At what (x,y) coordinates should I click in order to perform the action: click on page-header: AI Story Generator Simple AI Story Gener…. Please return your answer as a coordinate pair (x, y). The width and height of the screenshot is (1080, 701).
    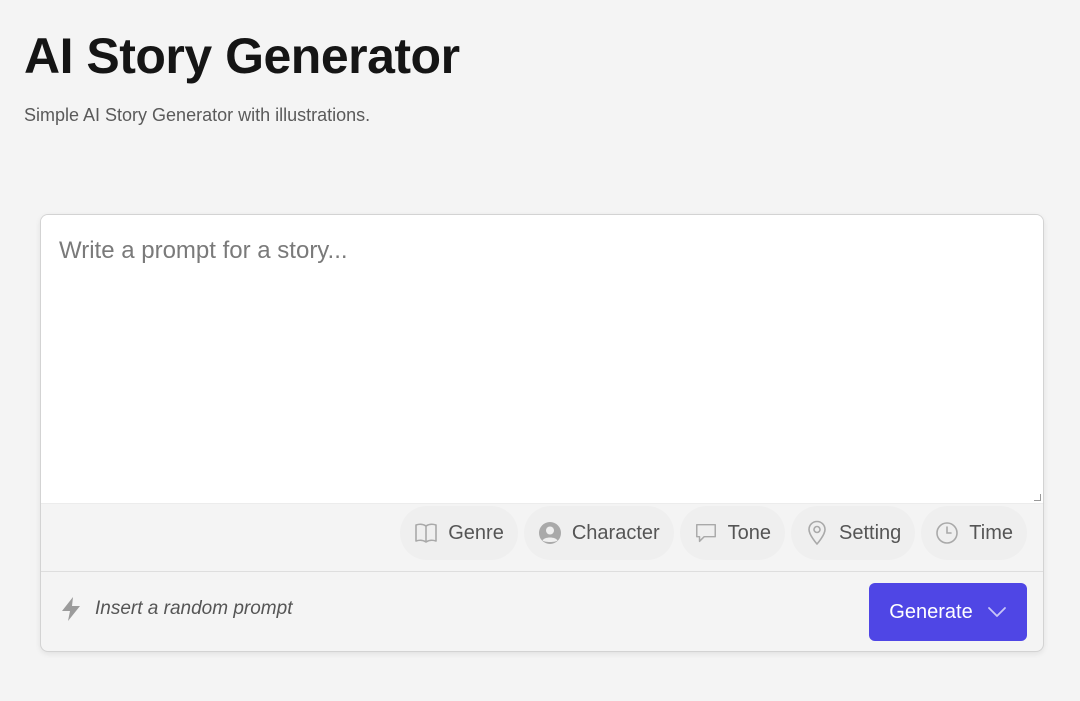
    Looking at the image, I should click on (242, 75).